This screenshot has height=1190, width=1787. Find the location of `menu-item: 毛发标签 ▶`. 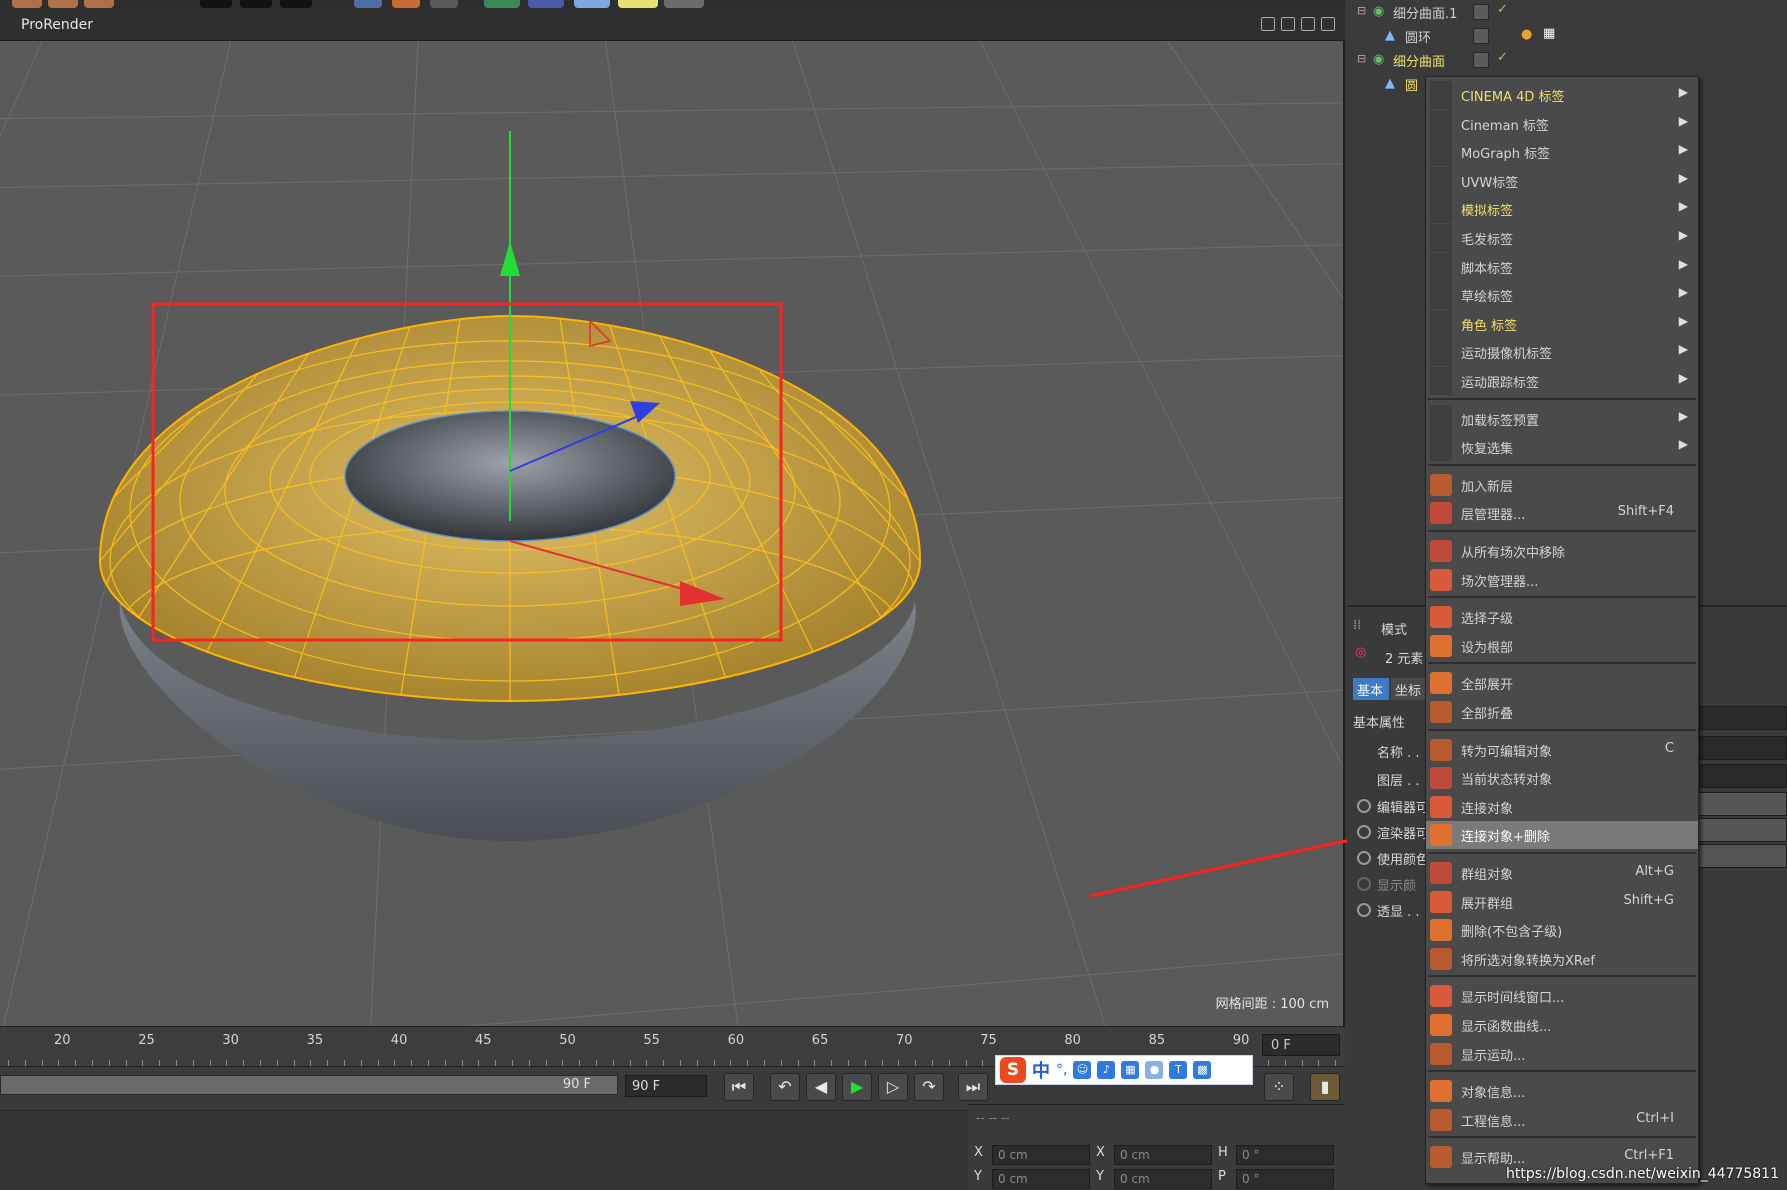

menu-item: 毛发标签 ▶ is located at coordinates (1562, 238).